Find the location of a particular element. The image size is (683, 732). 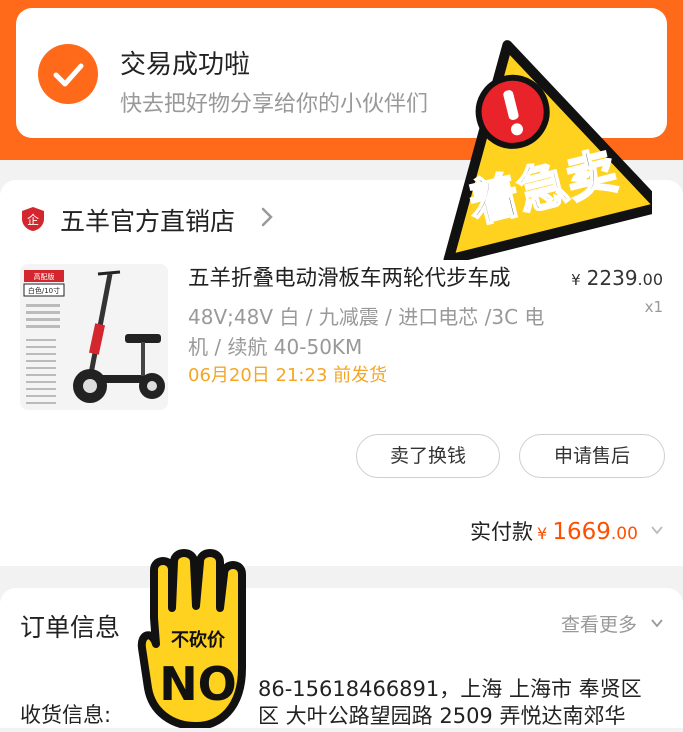

shop-name: 五羊官方直销店 is located at coordinates (147, 220).